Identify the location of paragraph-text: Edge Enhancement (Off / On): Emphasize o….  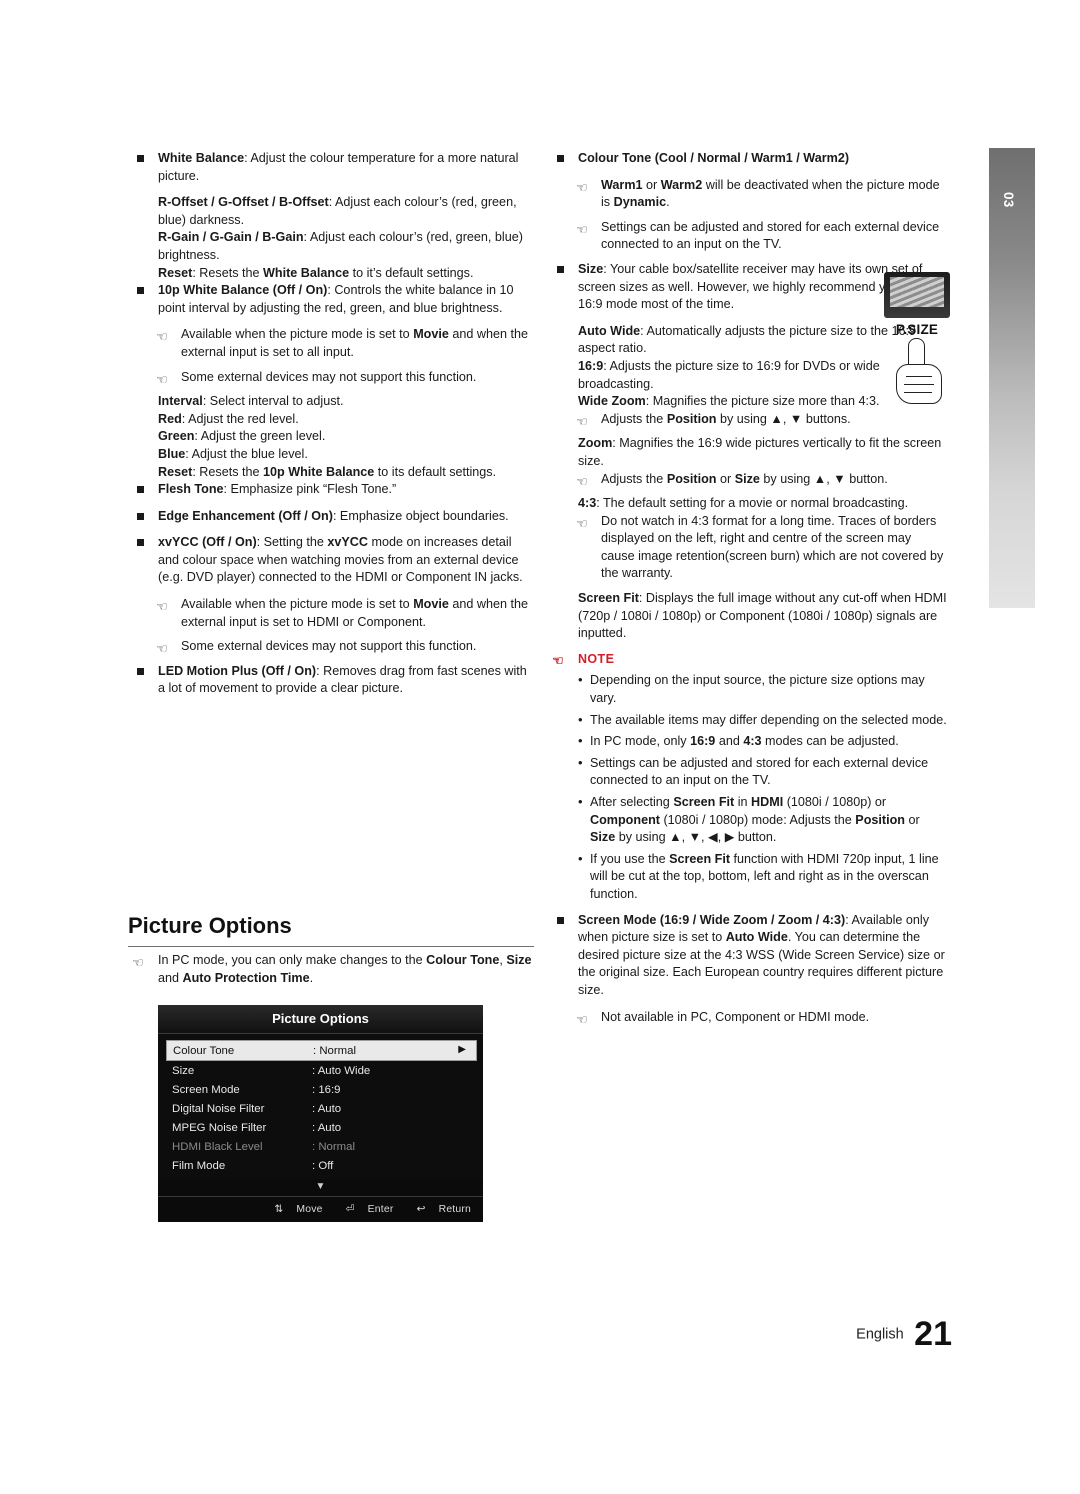
(333, 515).